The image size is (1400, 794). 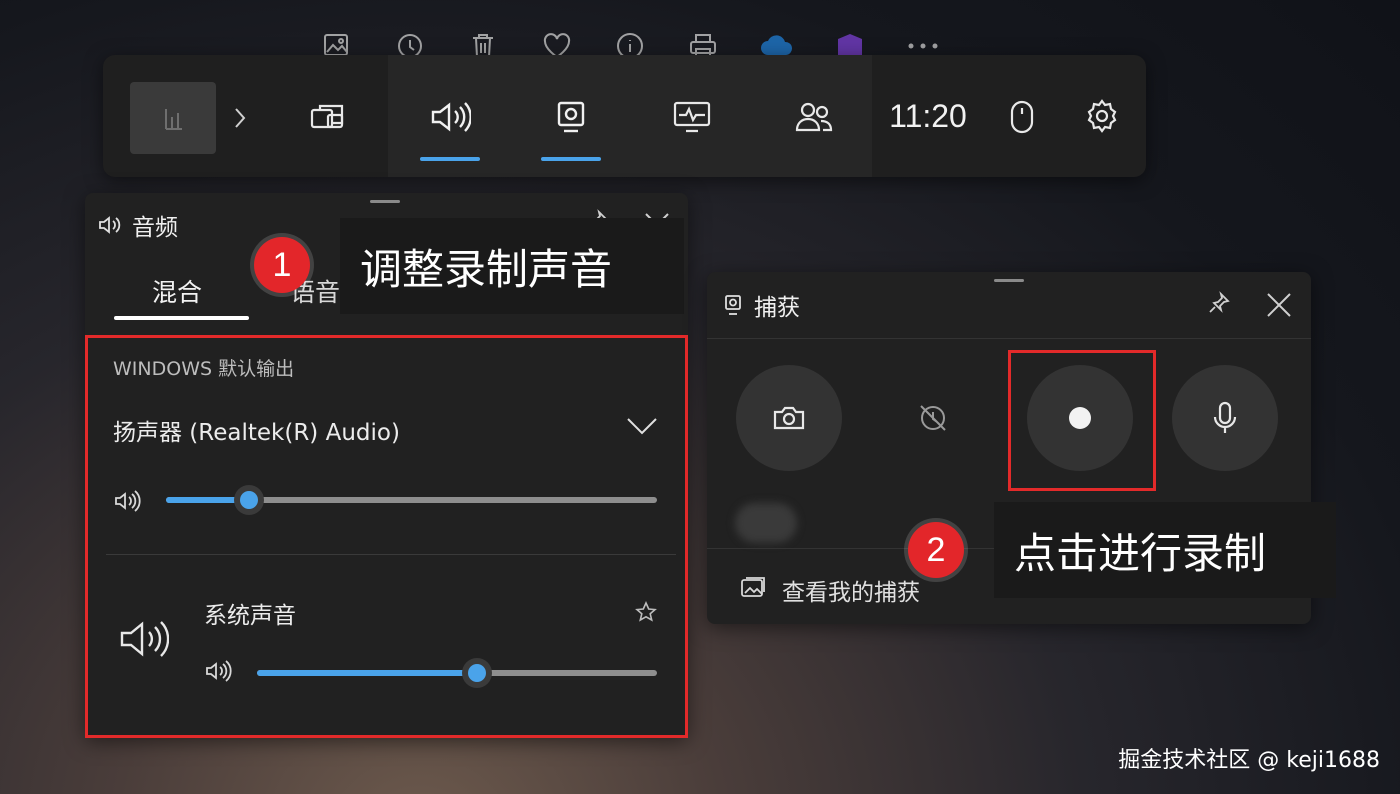 I want to click on screenshot-button, so click(x=789, y=418).